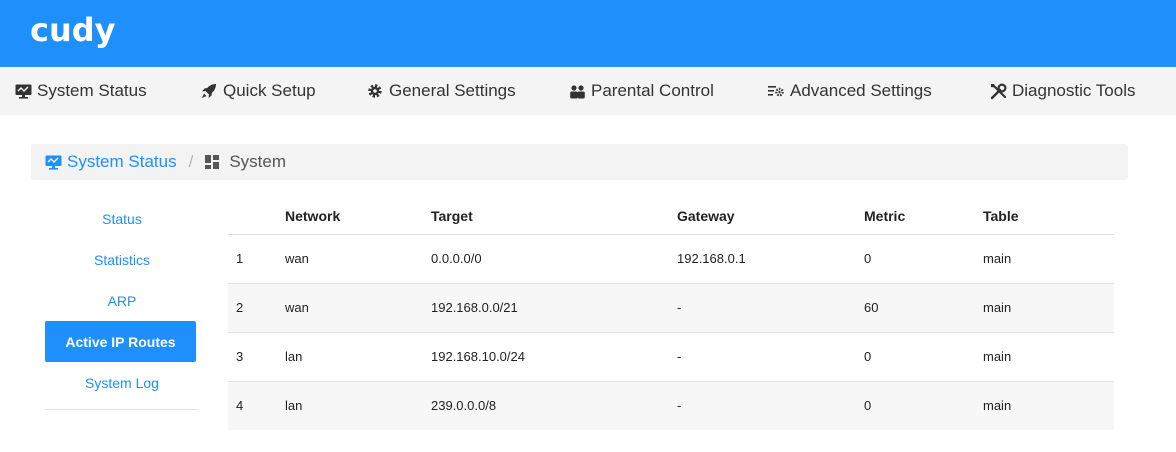 This screenshot has width=1176, height=452. Describe the element at coordinates (861, 90) in the screenshot. I see `nav-label: Advanced Settings` at that location.